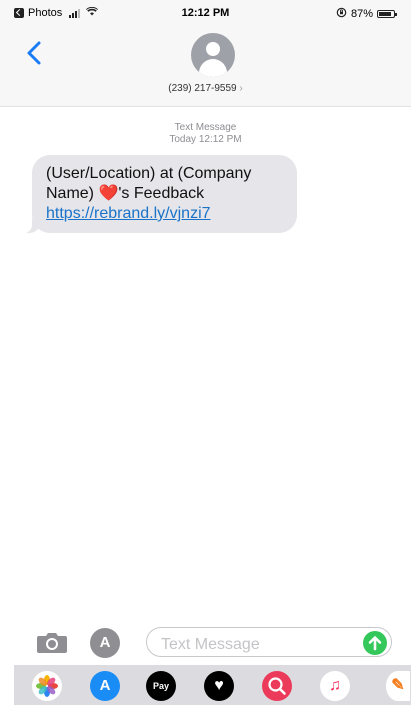  I want to click on digital-touch-icon: ♥, so click(219, 686).